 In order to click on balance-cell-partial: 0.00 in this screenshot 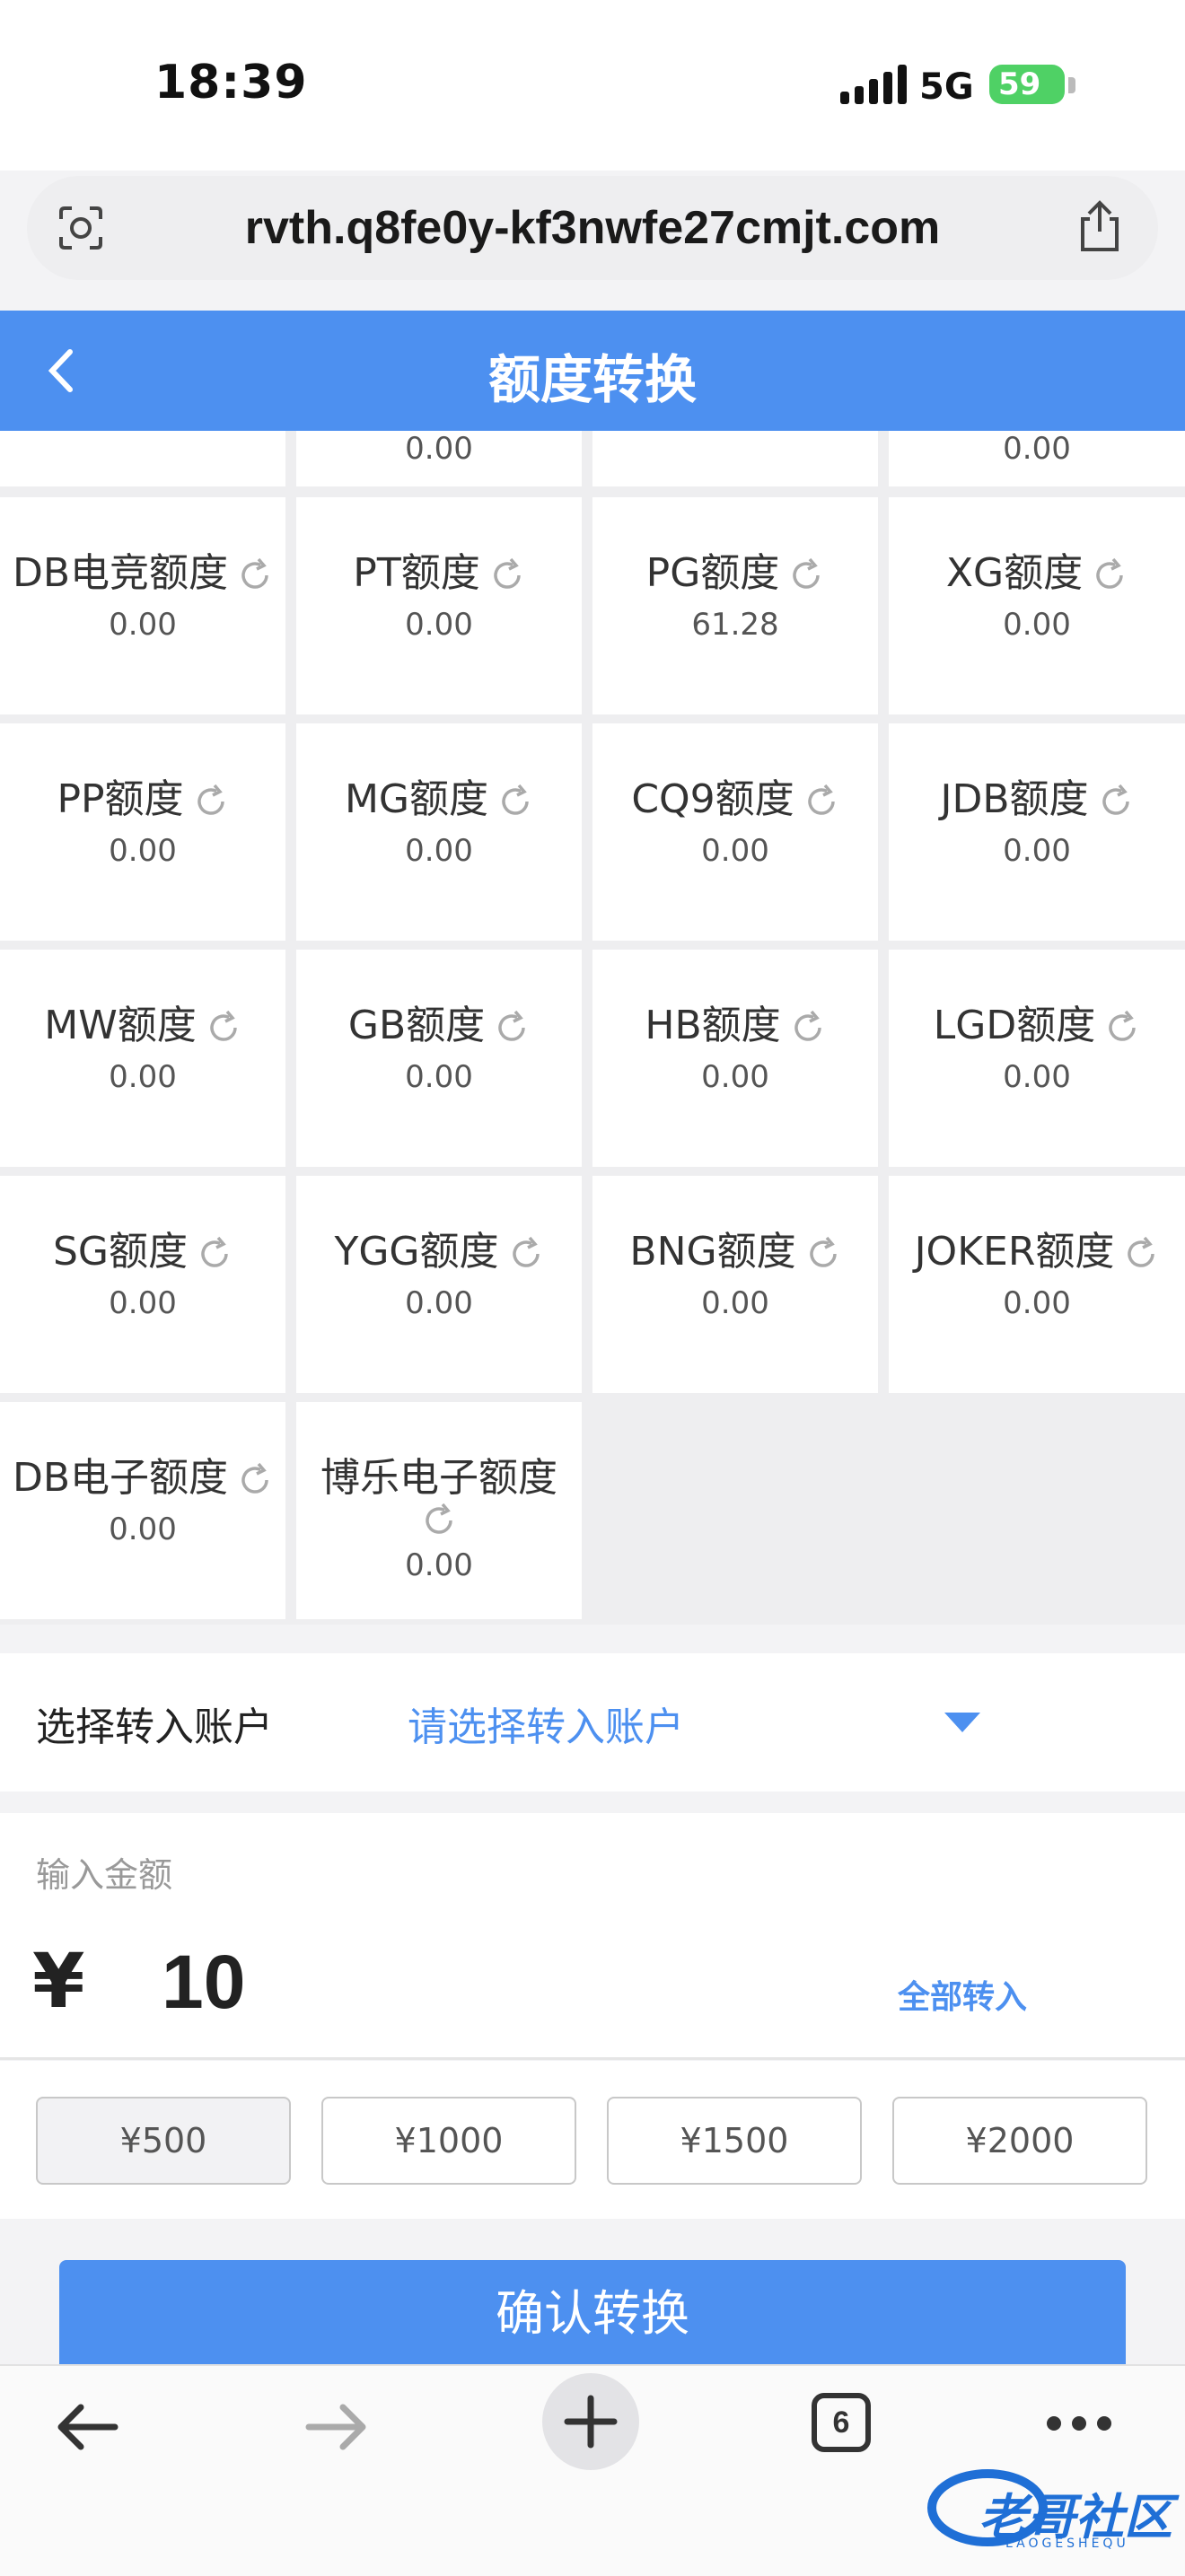, I will do `click(1037, 458)`.